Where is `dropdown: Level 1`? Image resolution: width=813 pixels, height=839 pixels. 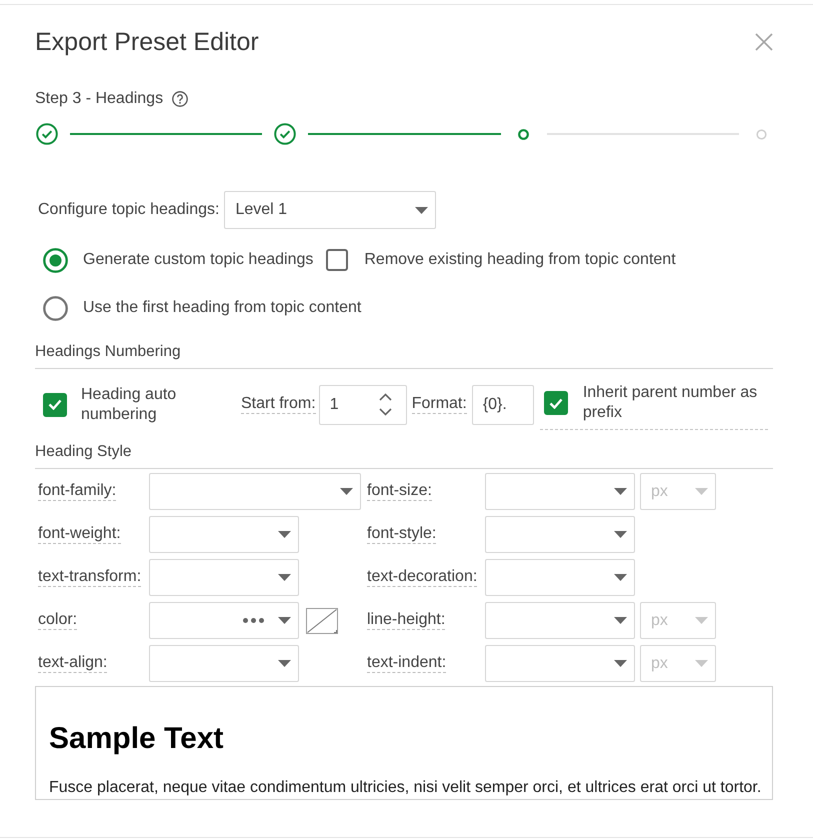
dropdown: Level 1 is located at coordinates (330, 210).